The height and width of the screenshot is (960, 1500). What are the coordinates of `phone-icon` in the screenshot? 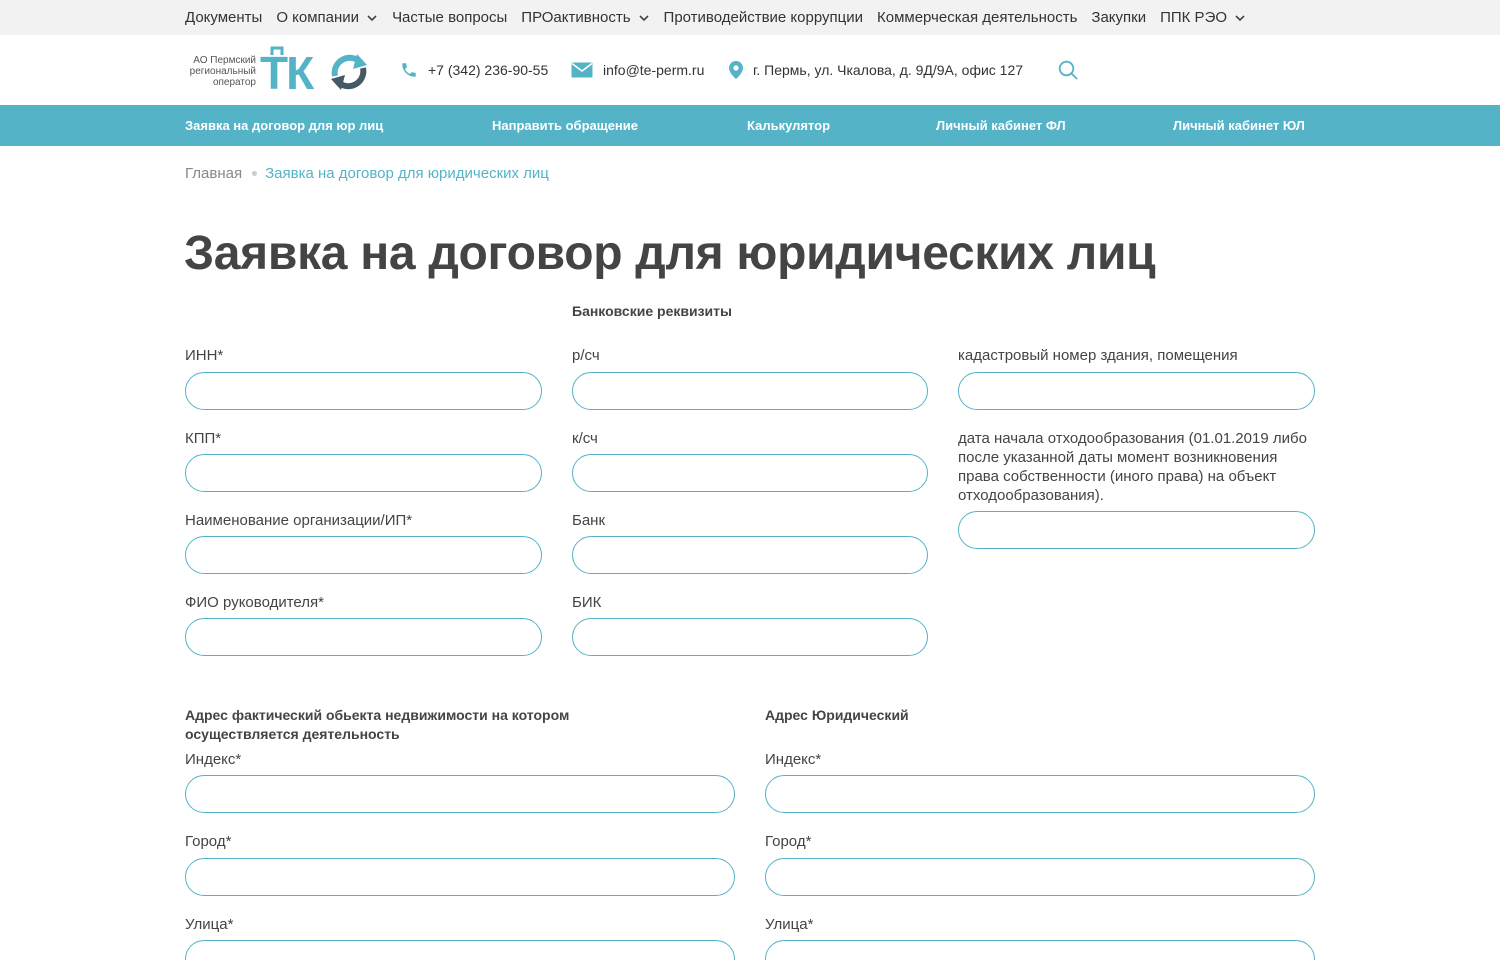 It's located at (409, 70).